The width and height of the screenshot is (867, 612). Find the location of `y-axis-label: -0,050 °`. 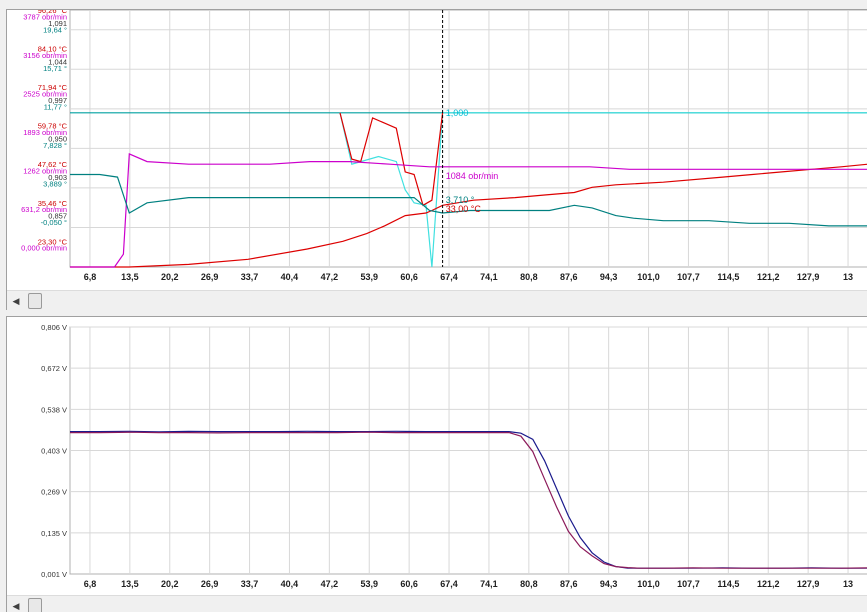

y-axis-label: -0,050 ° is located at coordinates (54, 222).